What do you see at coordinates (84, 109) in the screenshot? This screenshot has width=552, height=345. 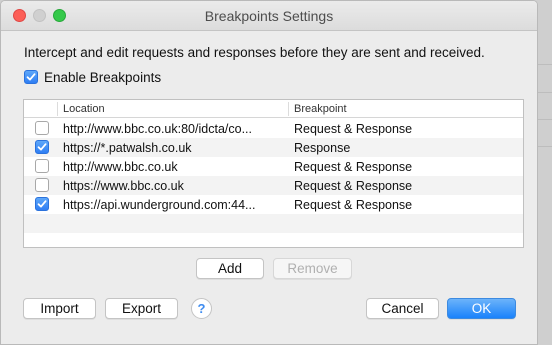 I see `column-header-location: Location` at bounding box center [84, 109].